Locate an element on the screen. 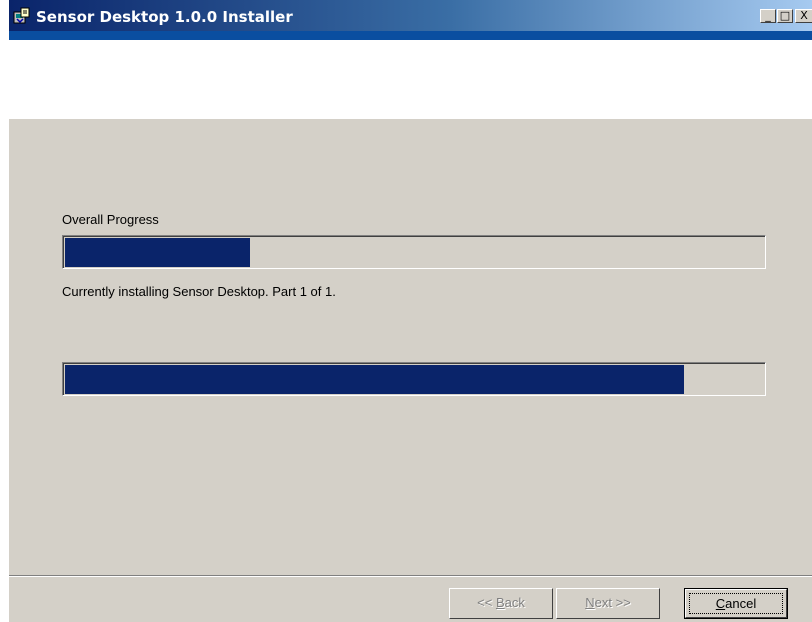  overall-progress-label: Overall Progress is located at coordinates (110, 219).